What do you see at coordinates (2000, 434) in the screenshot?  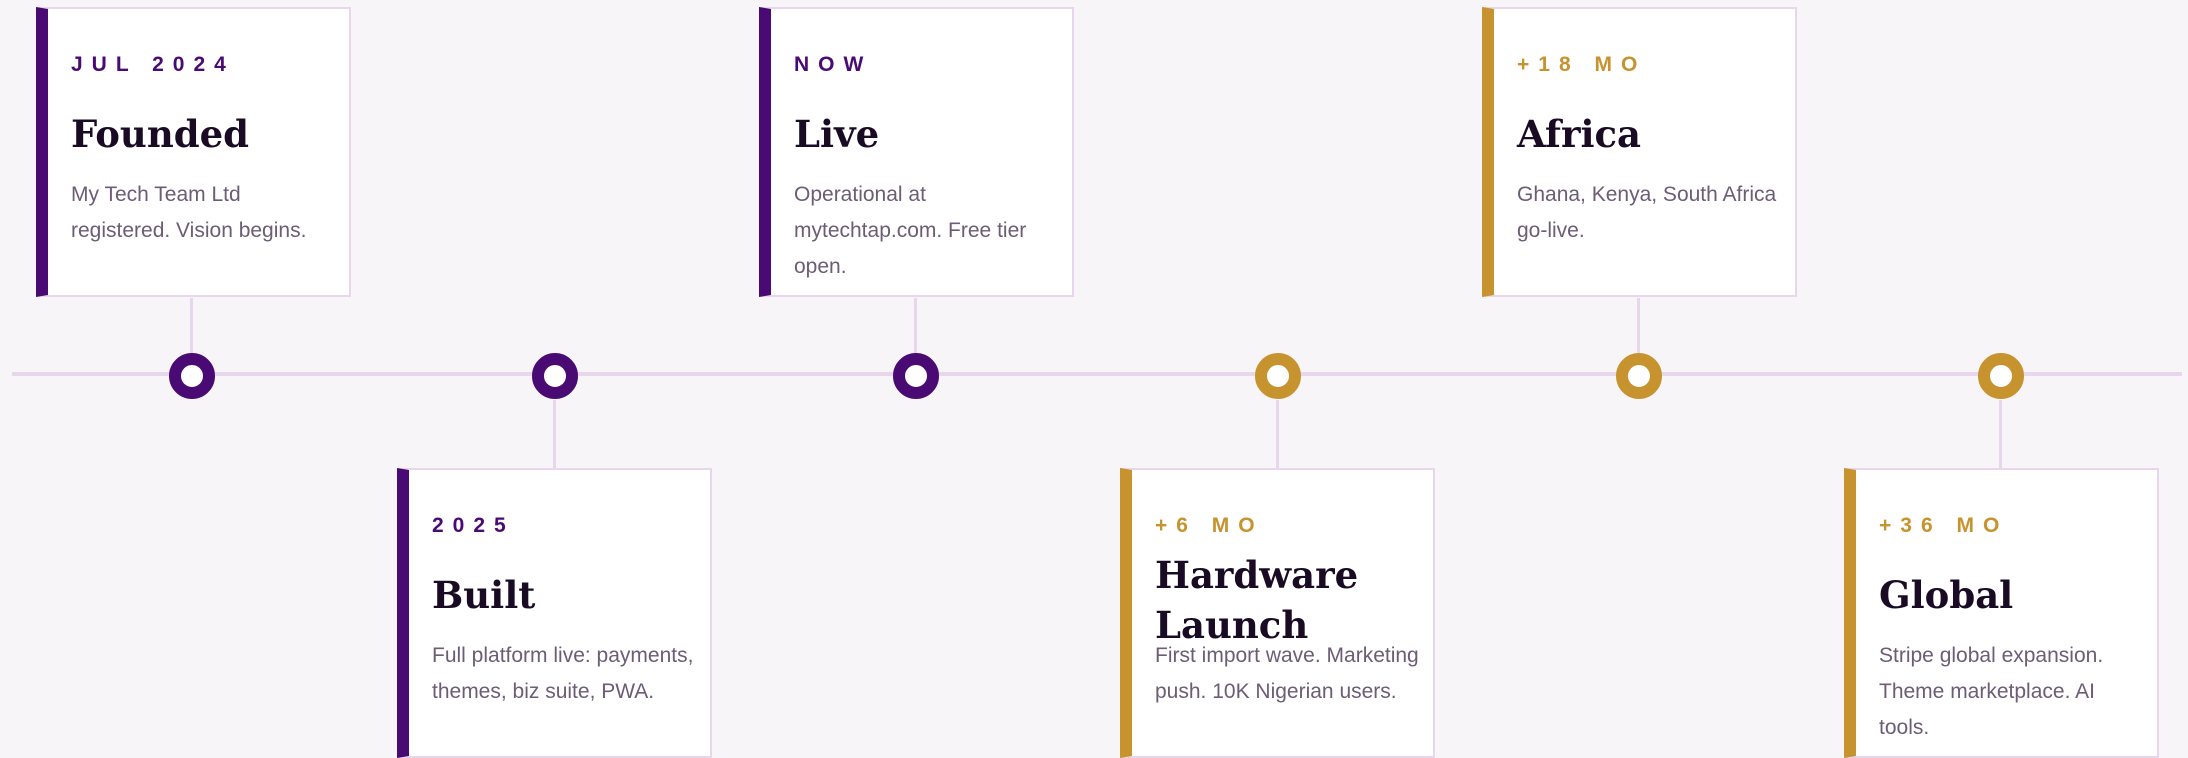 I see `connector-global` at bounding box center [2000, 434].